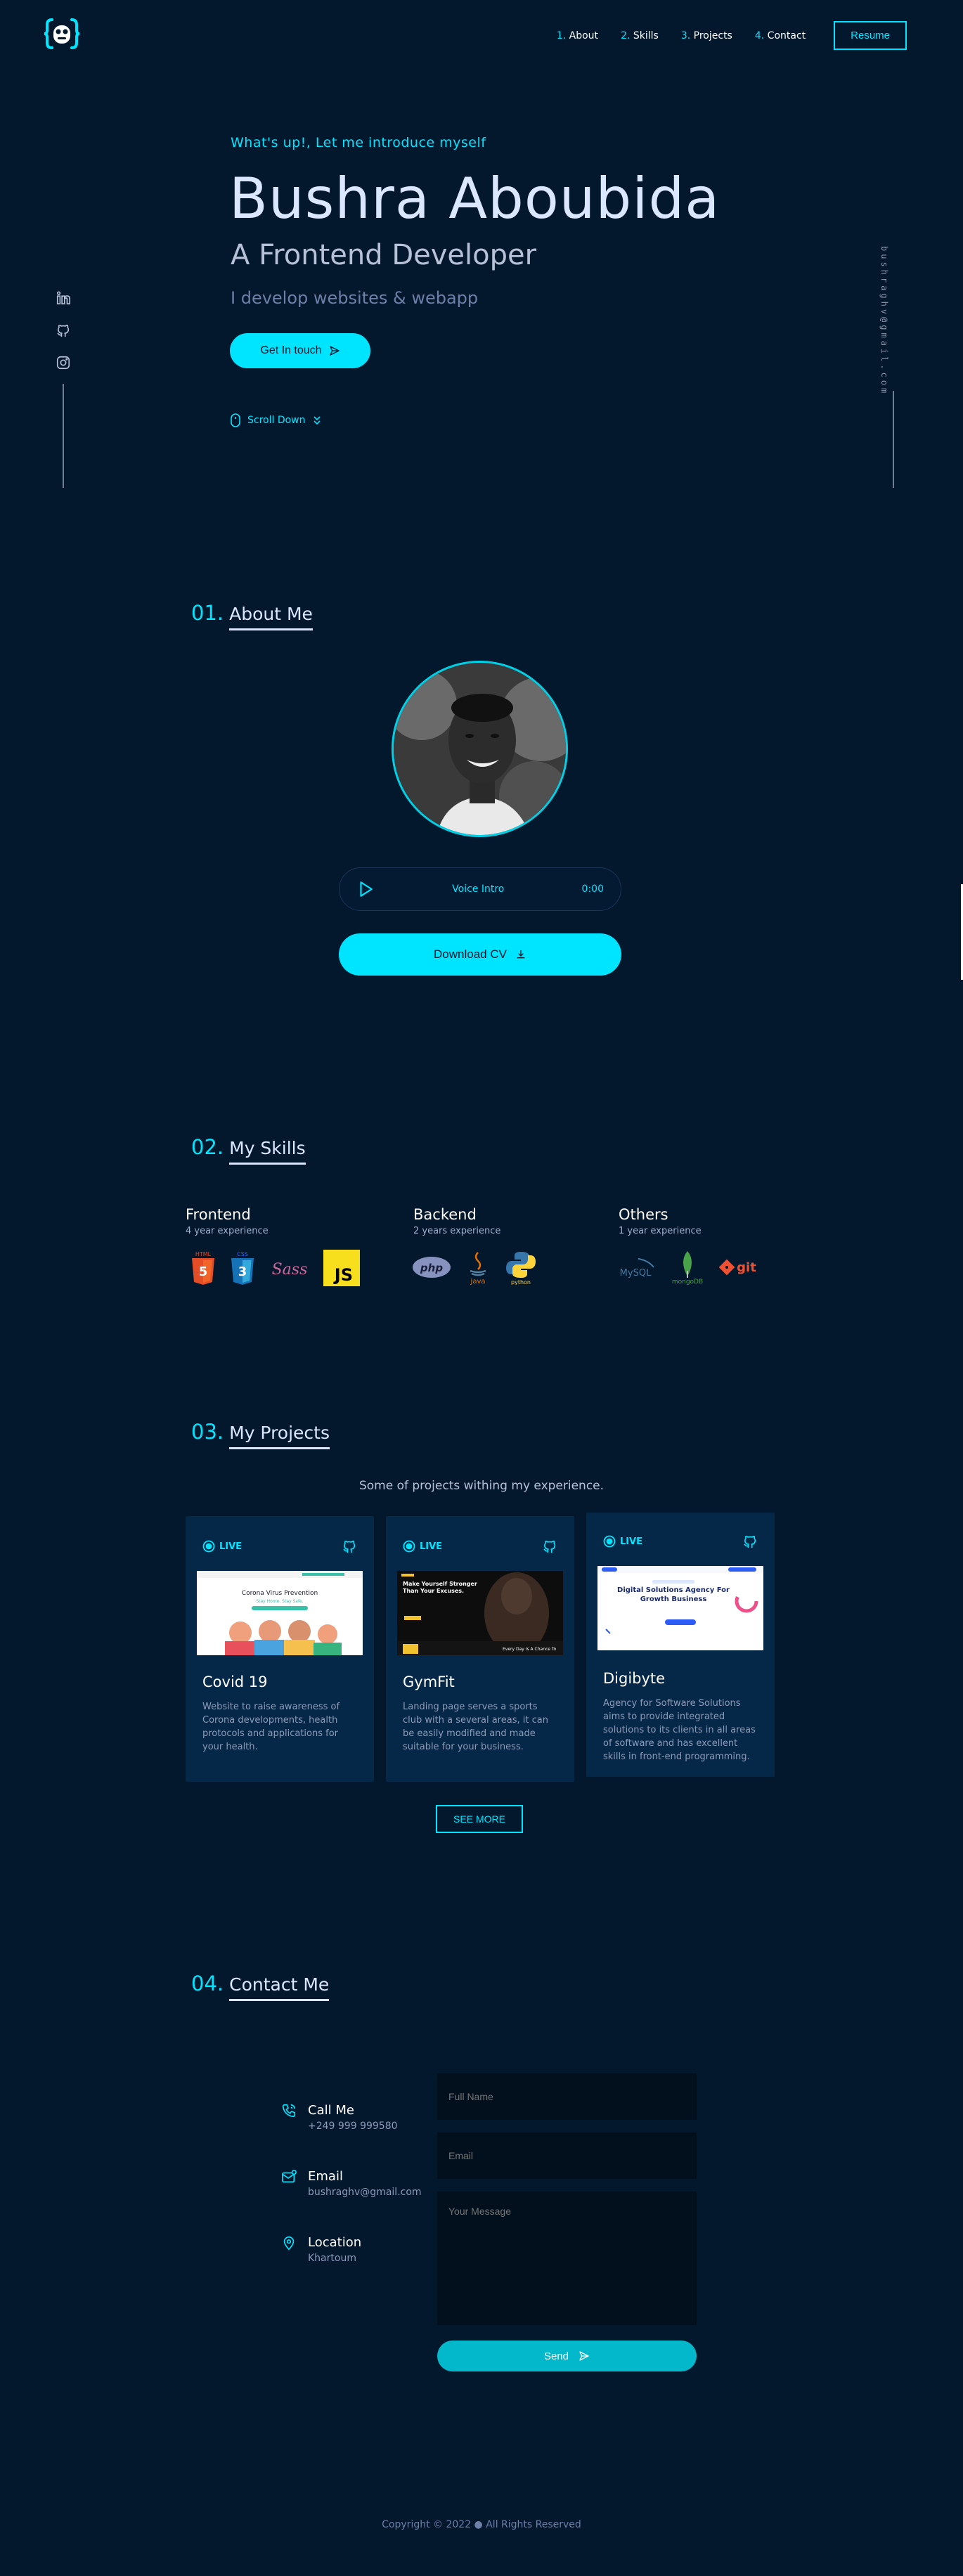  What do you see at coordinates (457, 1231) in the screenshot?
I see `skill-group-experience: 2 years experience` at bounding box center [457, 1231].